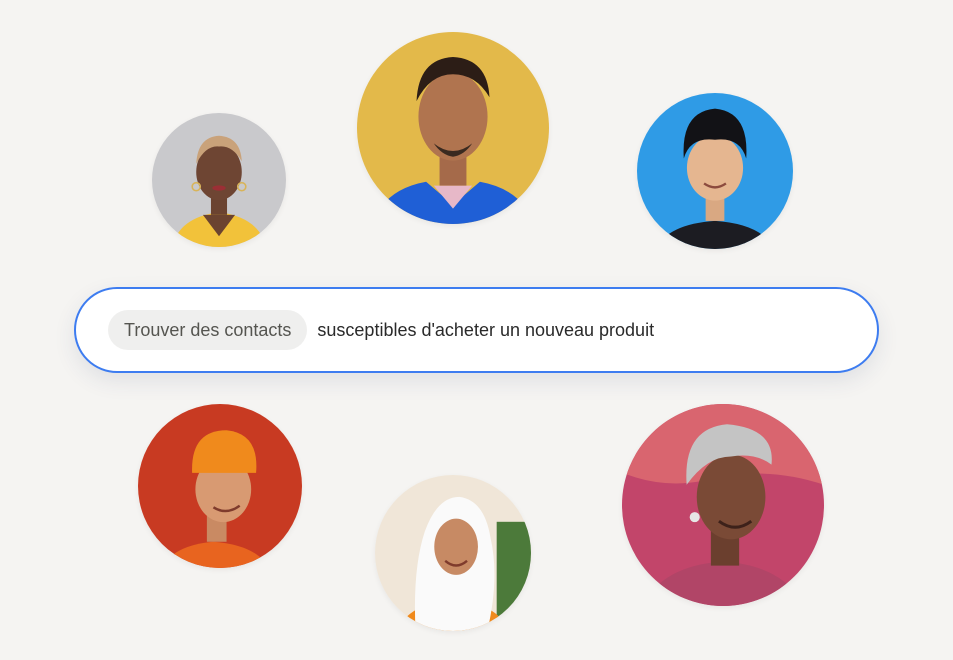 Image resolution: width=953 pixels, height=660 pixels. Describe the element at coordinates (208, 330) in the screenshot. I see `search-prefix-chip: Trouver des contacts` at that location.